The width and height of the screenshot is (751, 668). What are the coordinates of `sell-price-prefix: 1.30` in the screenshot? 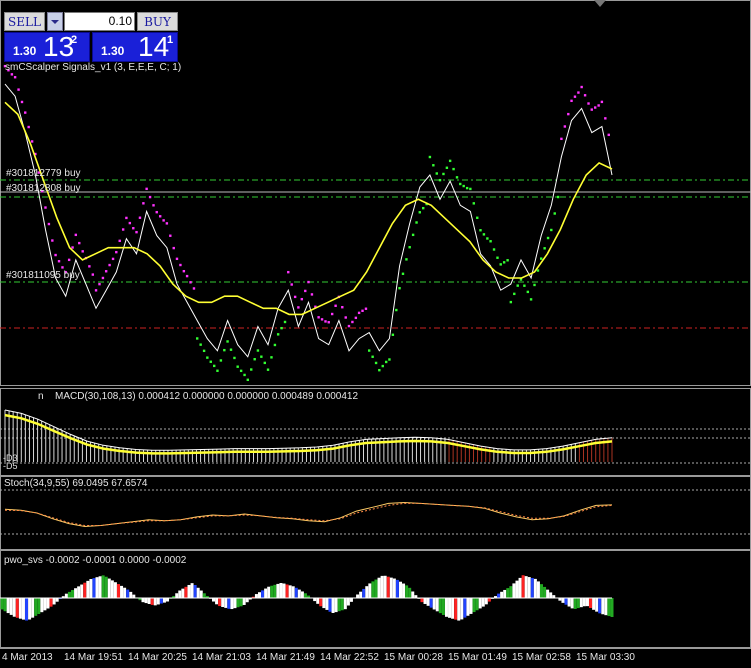 It's located at (25, 51).